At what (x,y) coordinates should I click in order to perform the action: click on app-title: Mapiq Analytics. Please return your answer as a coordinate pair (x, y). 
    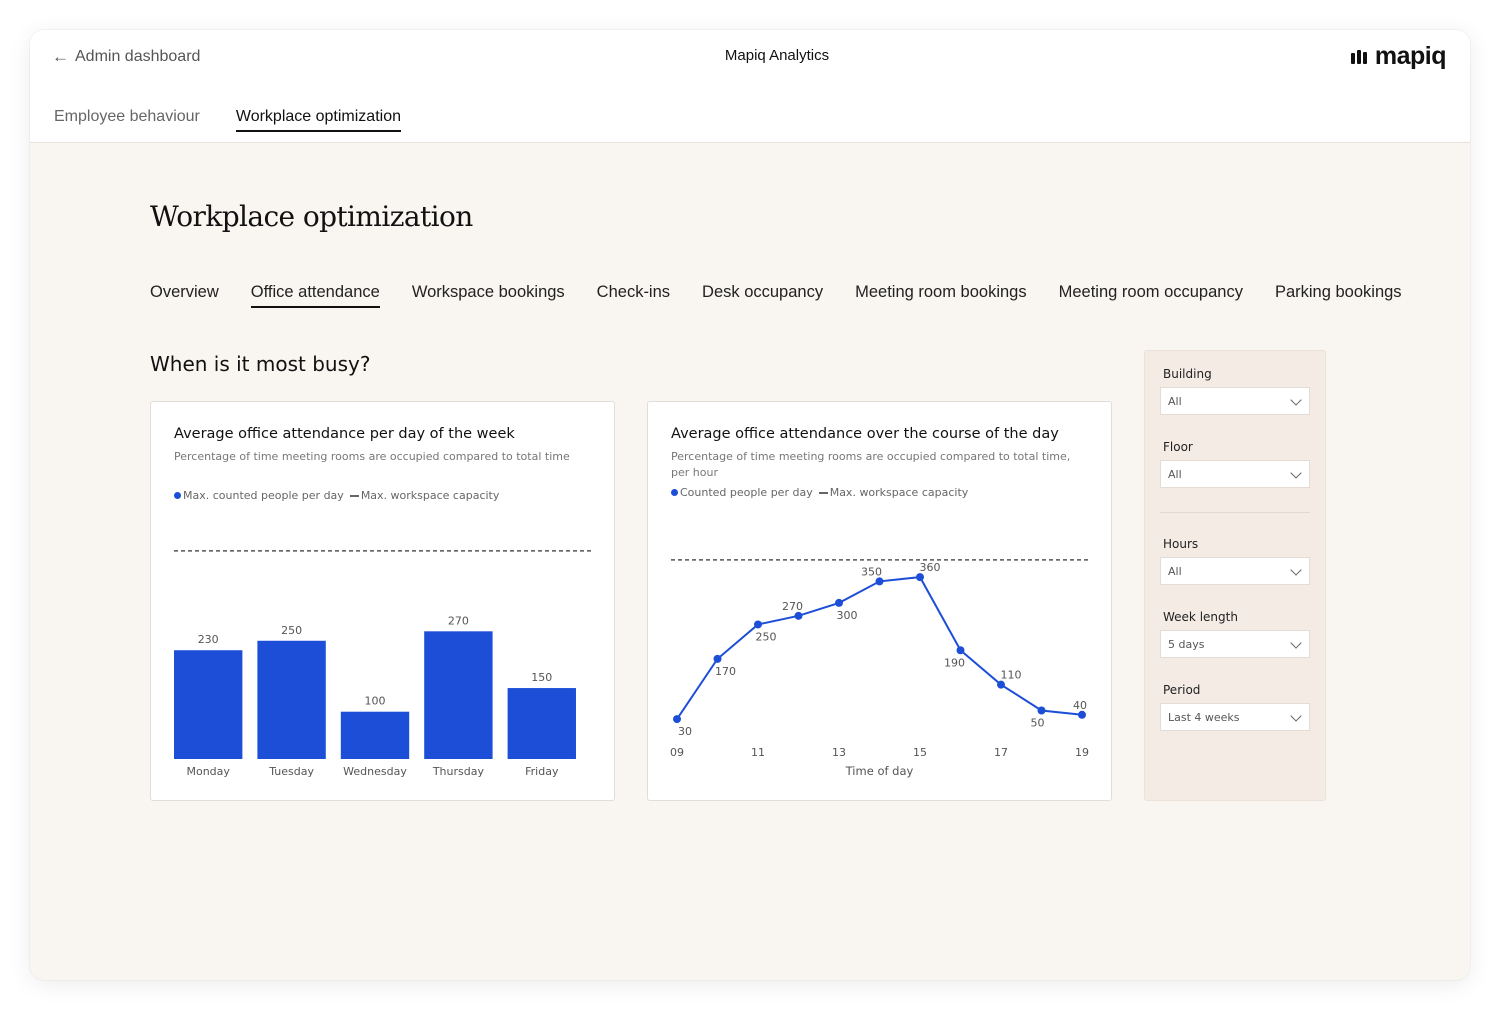
    Looking at the image, I should click on (777, 55).